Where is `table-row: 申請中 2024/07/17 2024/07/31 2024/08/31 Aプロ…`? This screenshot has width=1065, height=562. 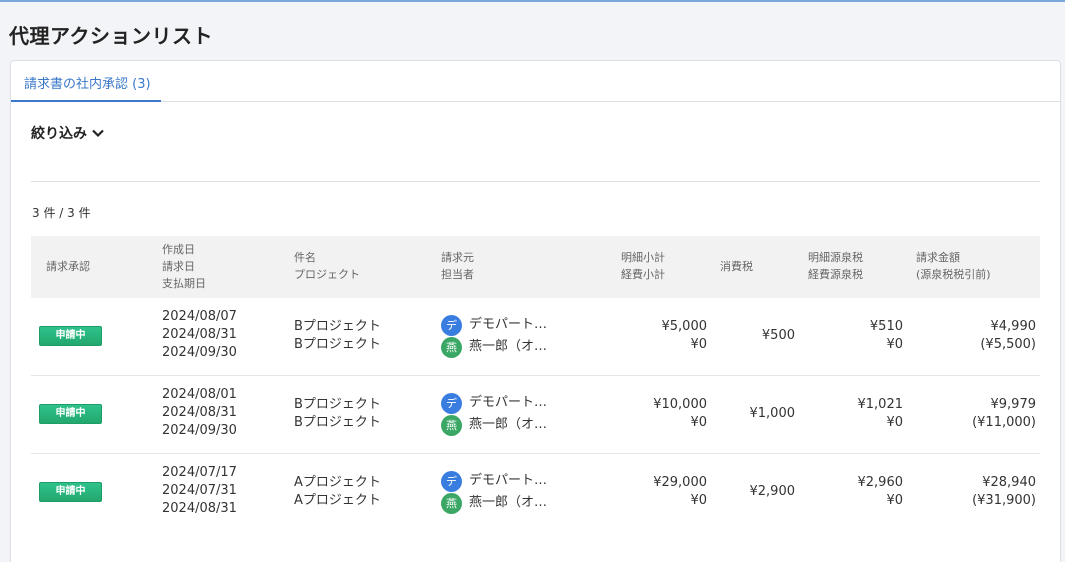
table-row: 申請中 2024/07/17 2024/07/31 2024/08/31 Aプロ… is located at coordinates (535, 493).